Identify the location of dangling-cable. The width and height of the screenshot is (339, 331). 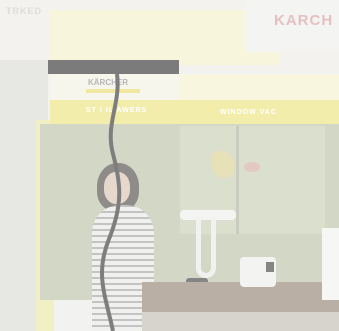
(111, 202).